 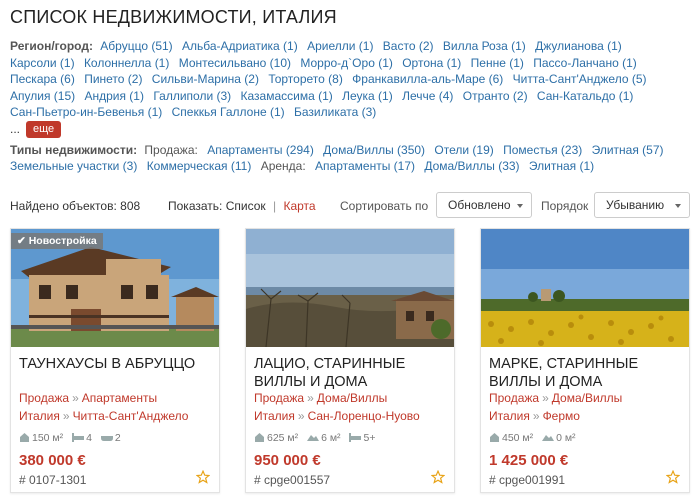 What do you see at coordinates (44, 129) in the screenshot?
I see `more-regions-button: еще` at bounding box center [44, 129].